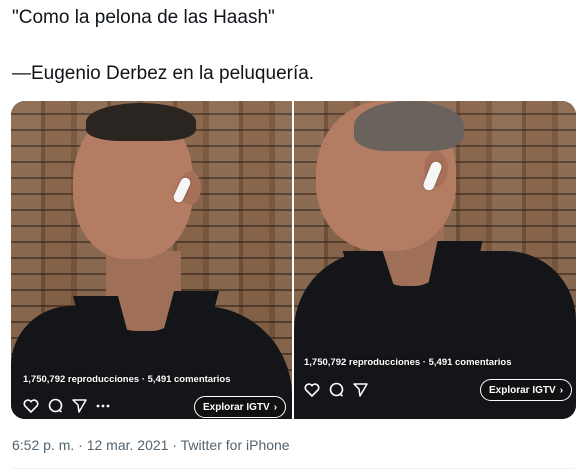 The image size is (586, 476). What do you see at coordinates (103, 406) in the screenshot?
I see `more-icon` at bounding box center [103, 406].